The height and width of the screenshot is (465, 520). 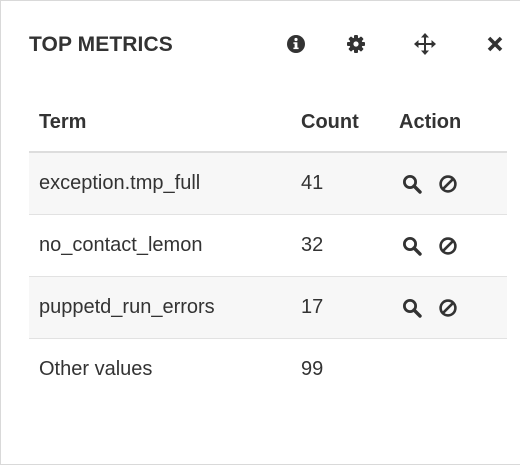 What do you see at coordinates (160, 245) in the screenshot?
I see `term-cell: no_contact_lemon` at bounding box center [160, 245].